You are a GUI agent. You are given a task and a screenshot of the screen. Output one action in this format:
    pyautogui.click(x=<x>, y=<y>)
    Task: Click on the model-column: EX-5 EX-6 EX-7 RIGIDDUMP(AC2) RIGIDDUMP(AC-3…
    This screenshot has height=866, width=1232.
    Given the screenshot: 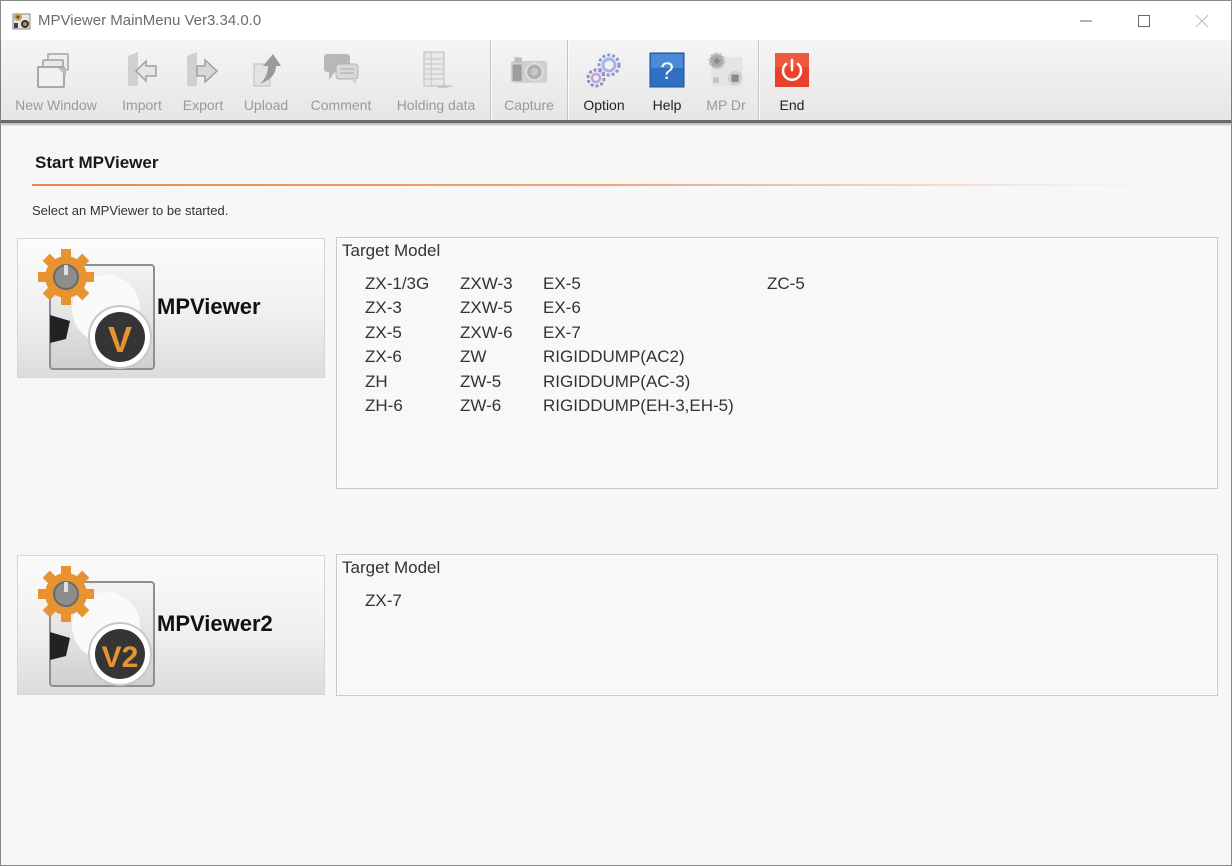 What is the action you would take?
    pyautogui.click(x=638, y=345)
    